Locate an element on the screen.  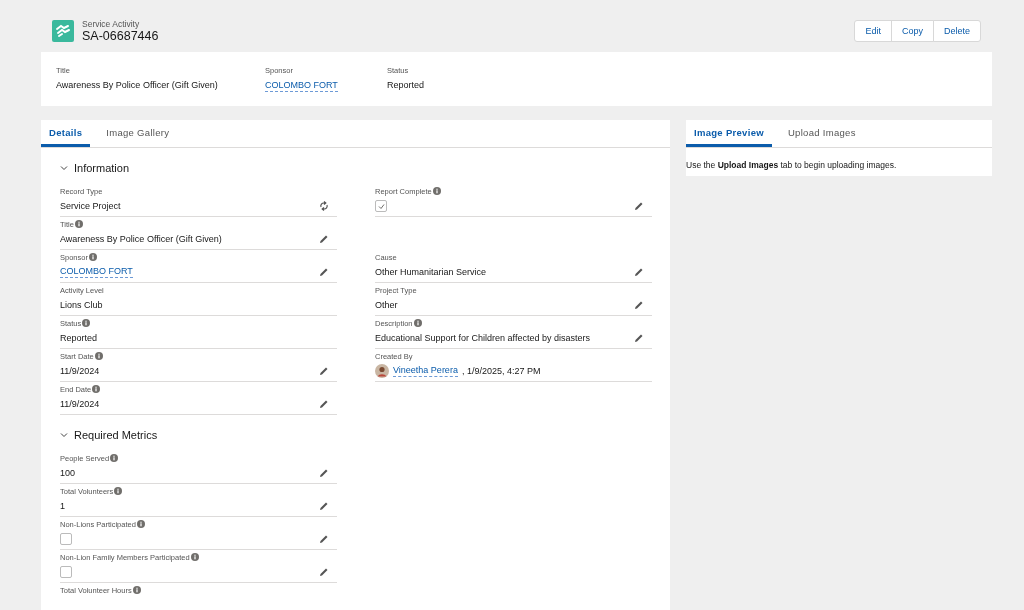
preview-message: Use the Upload Images tab to begin uploading images. is located at coordinates (792, 165).